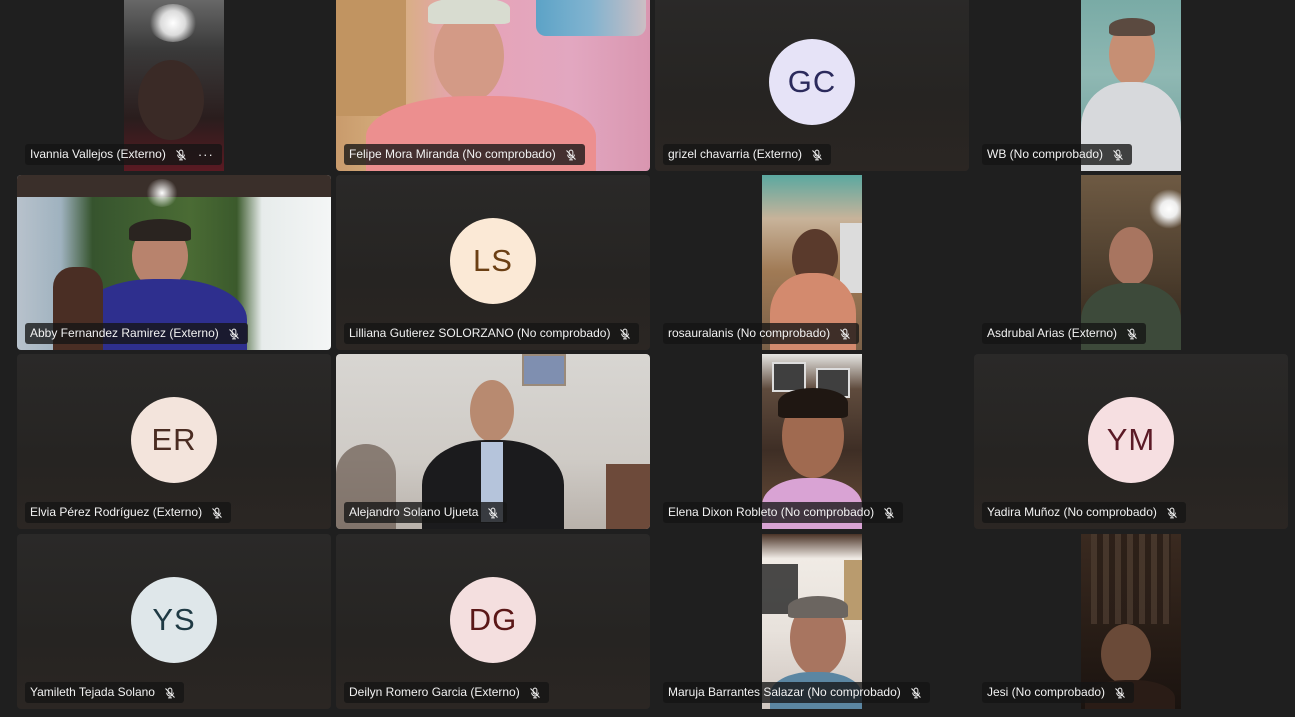 This screenshot has height=717, width=1295. I want to click on participant-avatar: YM, so click(1131, 440).